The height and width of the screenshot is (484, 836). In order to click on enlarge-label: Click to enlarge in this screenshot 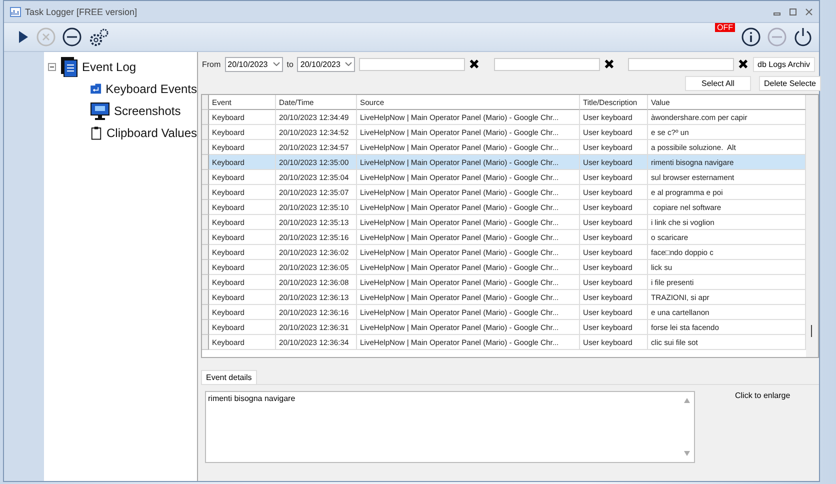, I will do `click(762, 396)`.